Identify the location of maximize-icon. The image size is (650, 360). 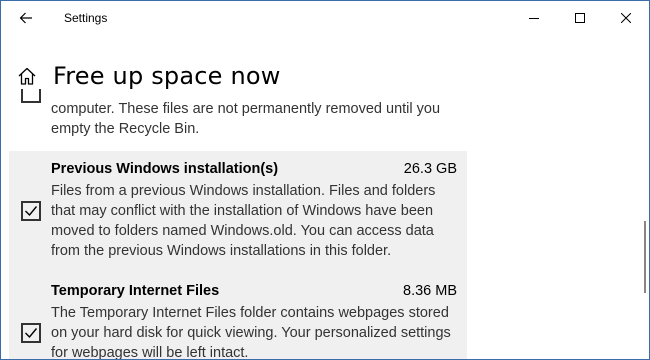
(580, 18).